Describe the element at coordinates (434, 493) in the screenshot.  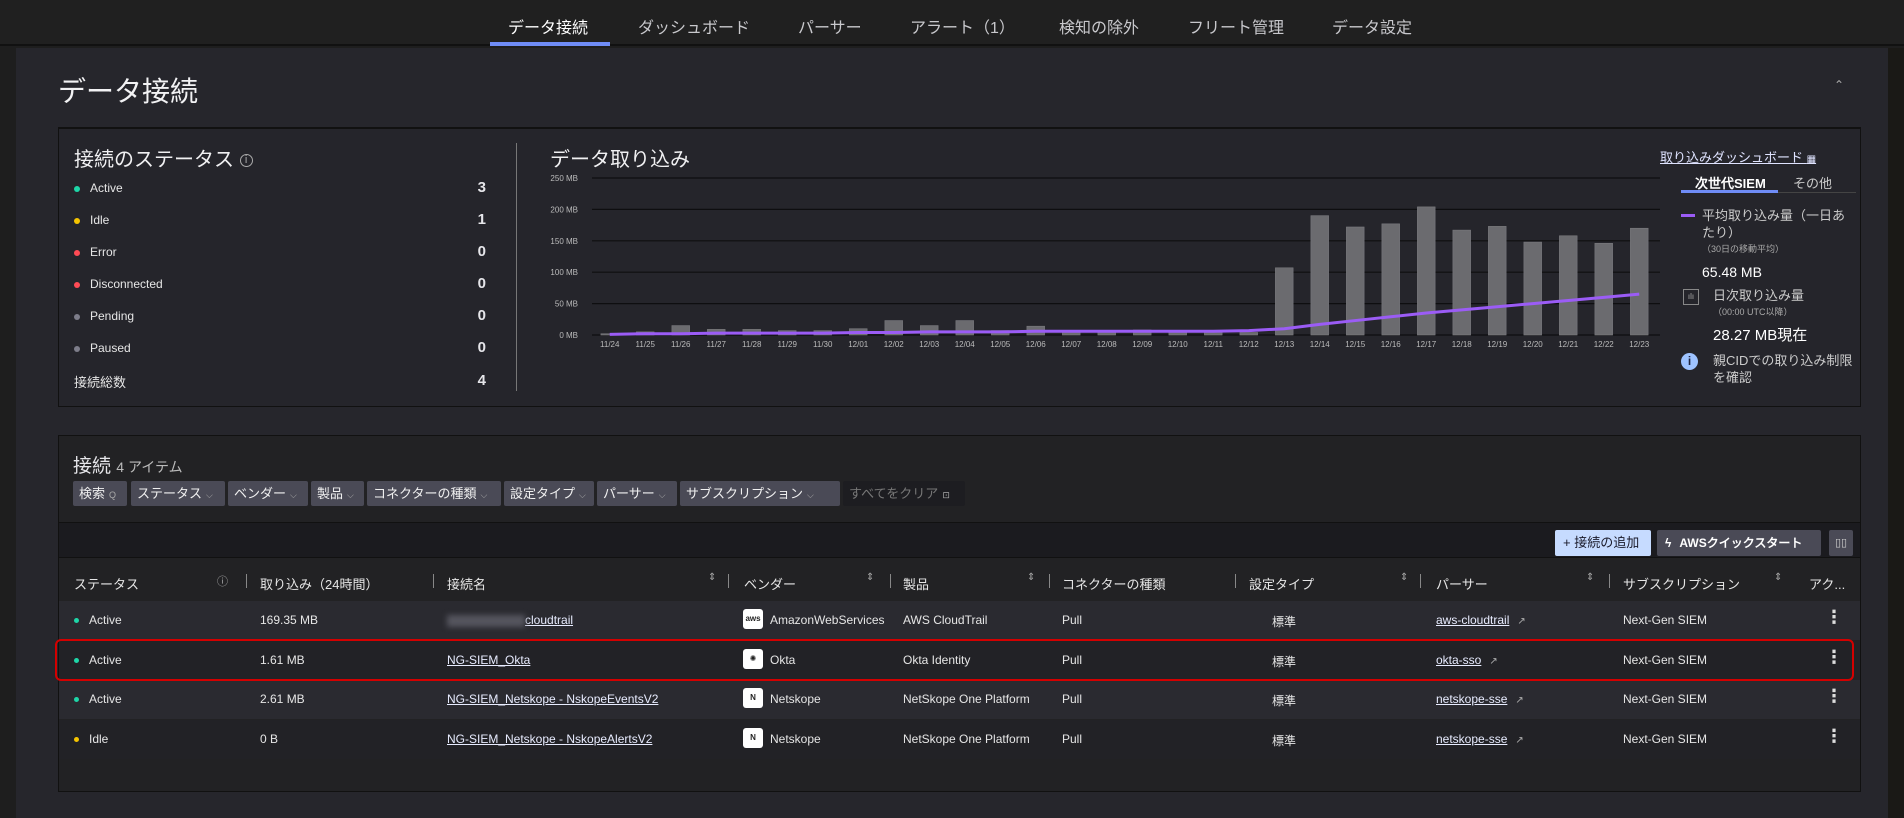
I see `filter-4: コネクターの種類 ⌵` at that location.